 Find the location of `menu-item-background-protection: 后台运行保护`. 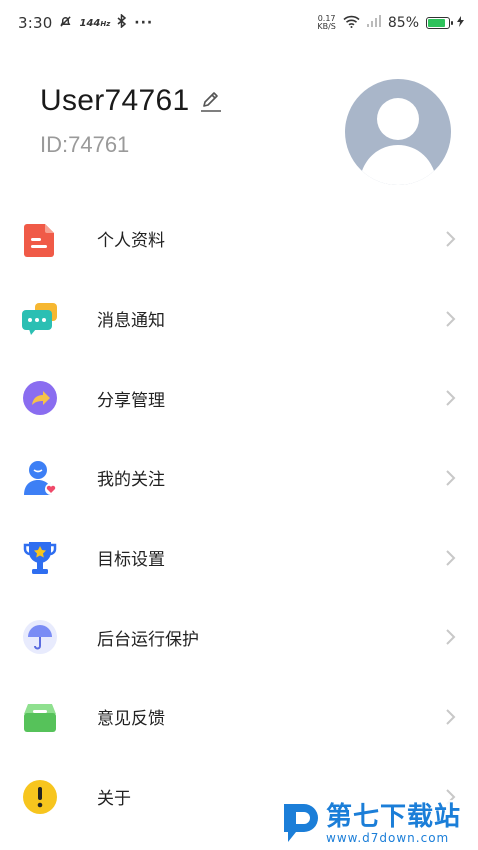

menu-item-background-protection: 后台运行保护 is located at coordinates (239, 637).